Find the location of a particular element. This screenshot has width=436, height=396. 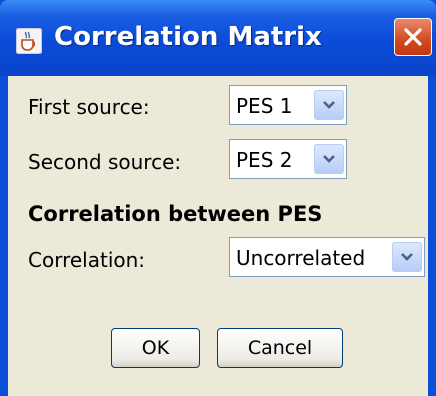

correlation-select: Uncorrelated is located at coordinates (327, 257).